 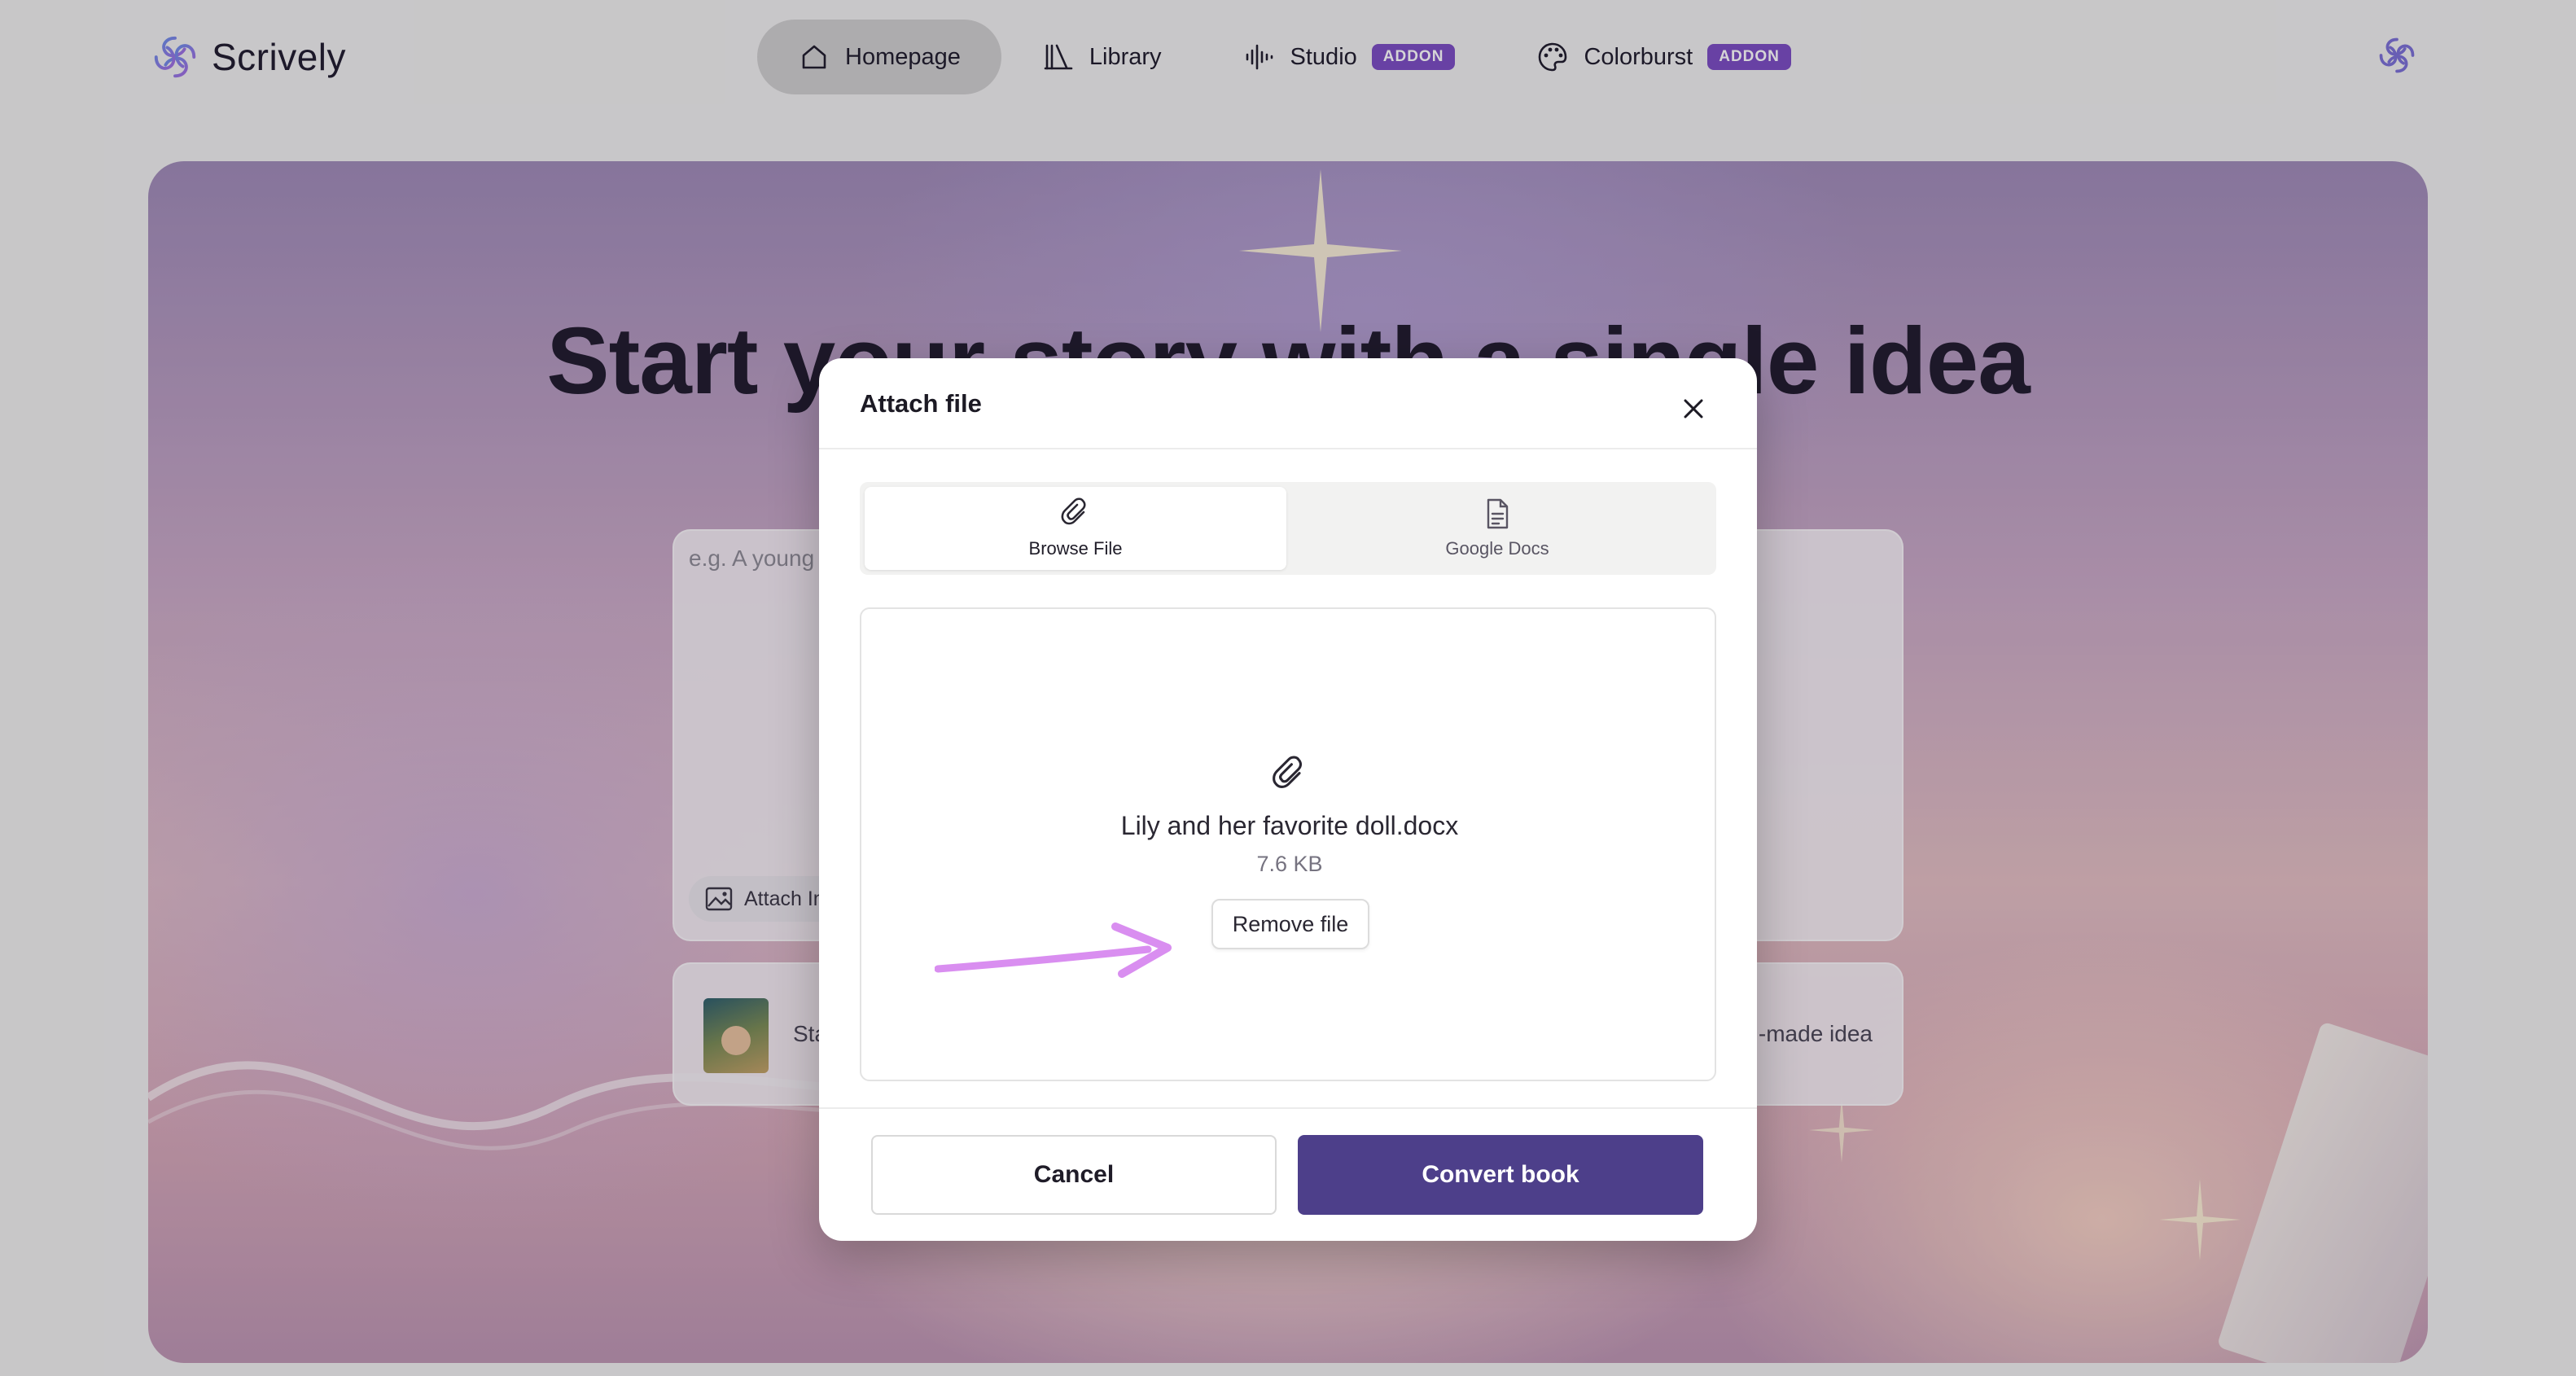 I want to click on close-button, so click(x=1693, y=409).